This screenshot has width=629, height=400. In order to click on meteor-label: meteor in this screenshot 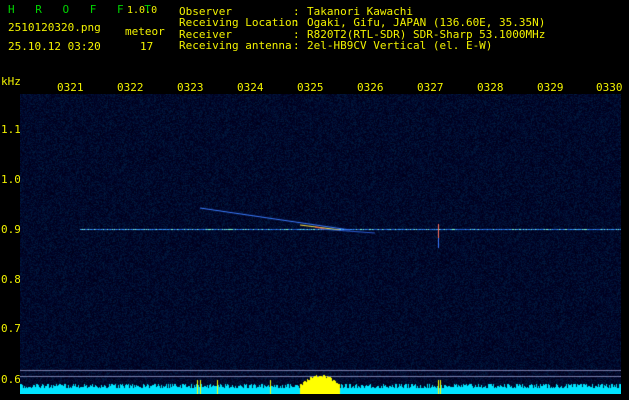, I will do `click(145, 31)`.